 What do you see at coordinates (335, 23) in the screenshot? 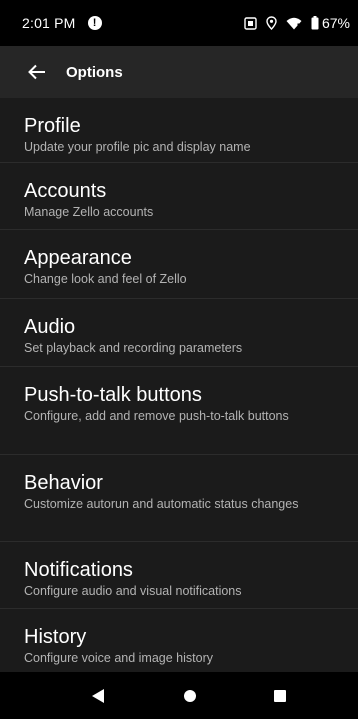
I see `battery-percent: 67%` at bounding box center [335, 23].